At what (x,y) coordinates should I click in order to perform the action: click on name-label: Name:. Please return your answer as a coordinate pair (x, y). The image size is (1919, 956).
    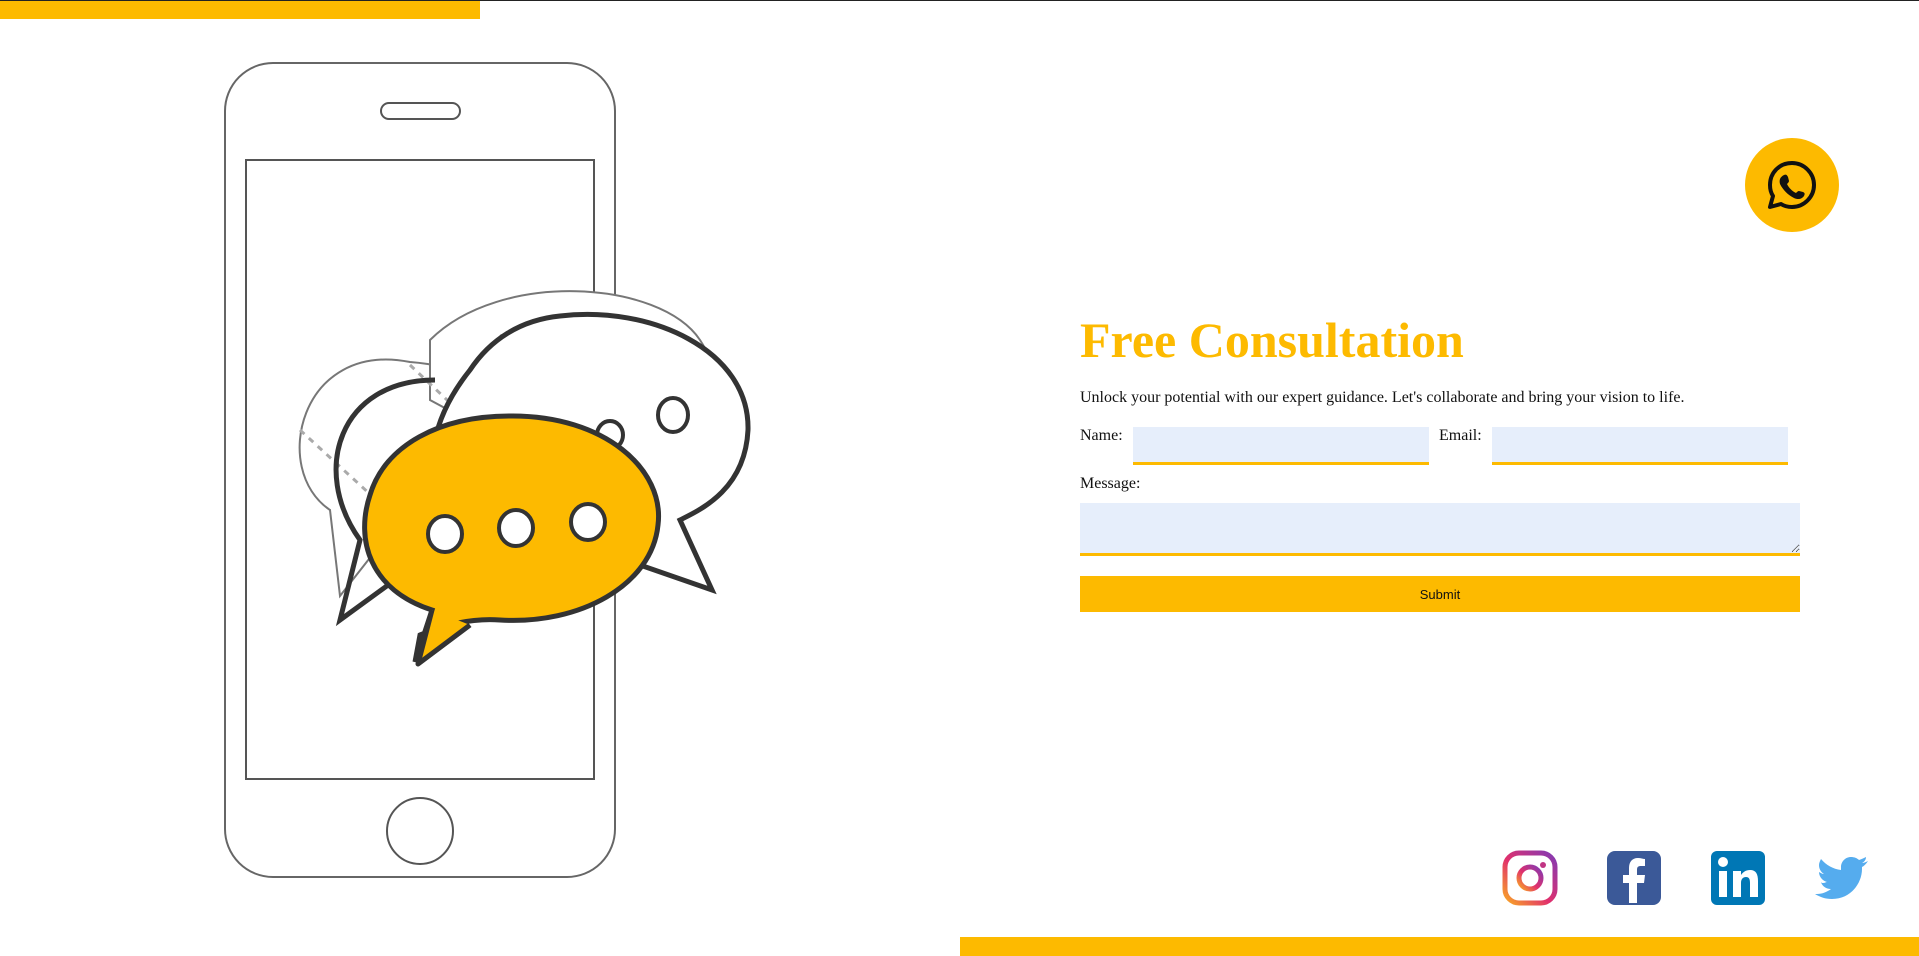
    Looking at the image, I should click on (1101, 435).